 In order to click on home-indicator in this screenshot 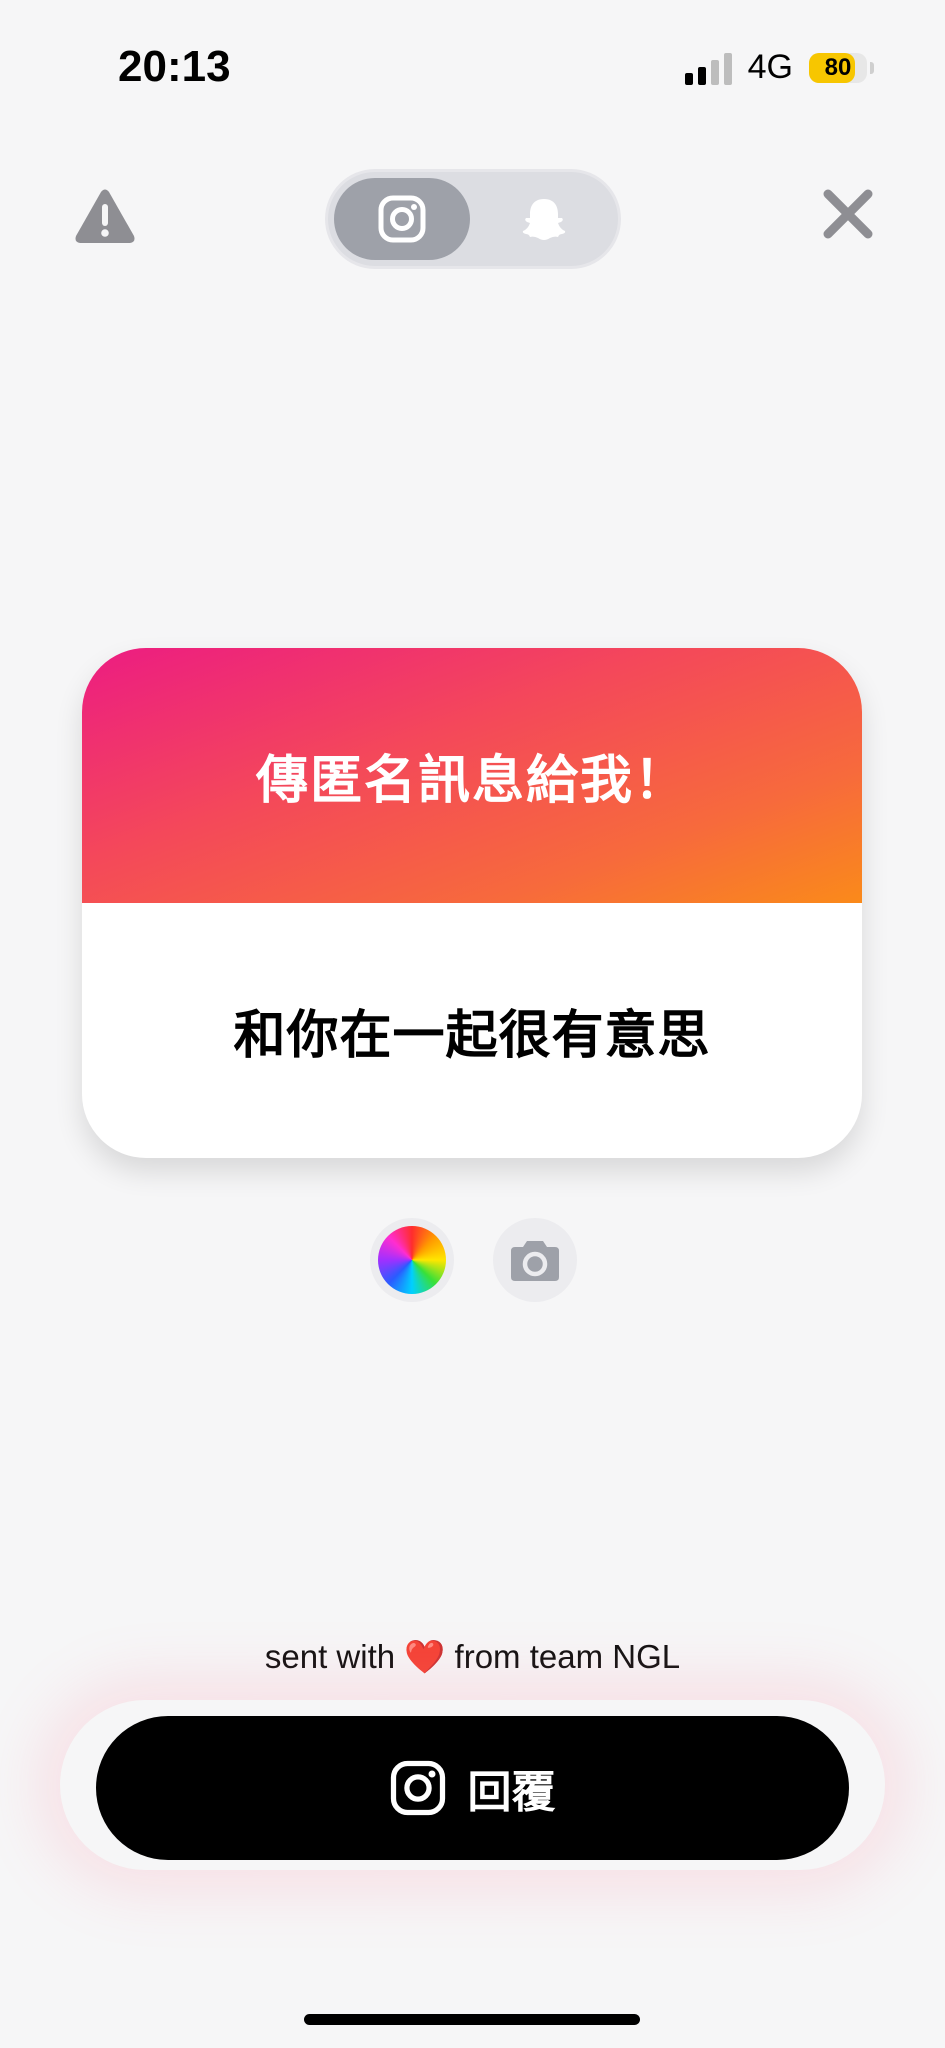, I will do `click(472, 2019)`.